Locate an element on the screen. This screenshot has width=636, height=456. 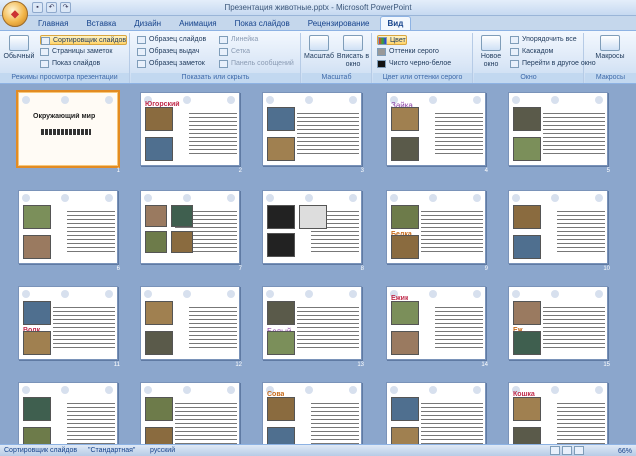
tab-design: Дизайн is located at coordinates (147, 23).